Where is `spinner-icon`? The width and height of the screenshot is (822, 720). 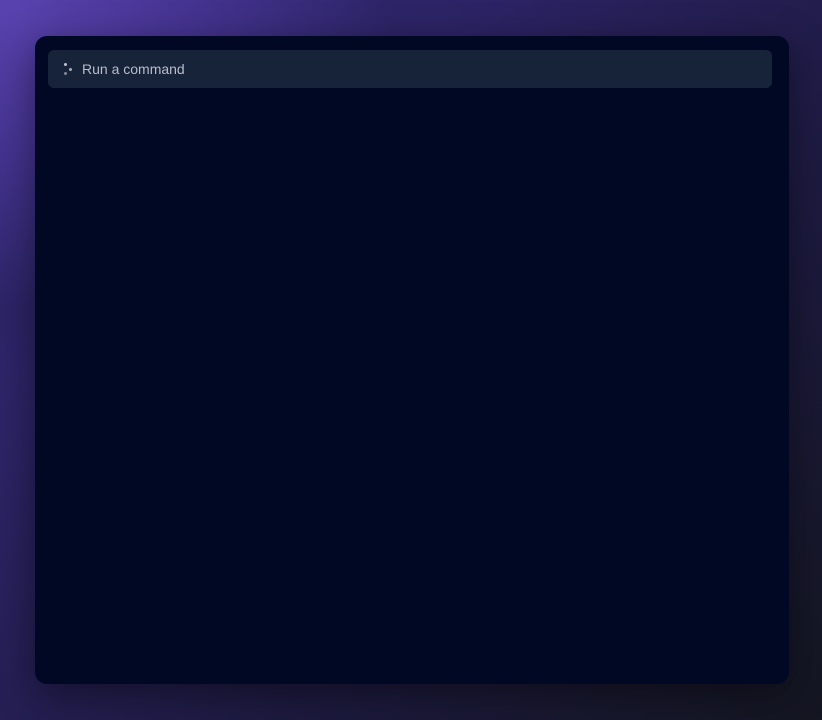
spinner-icon is located at coordinates (69, 69).